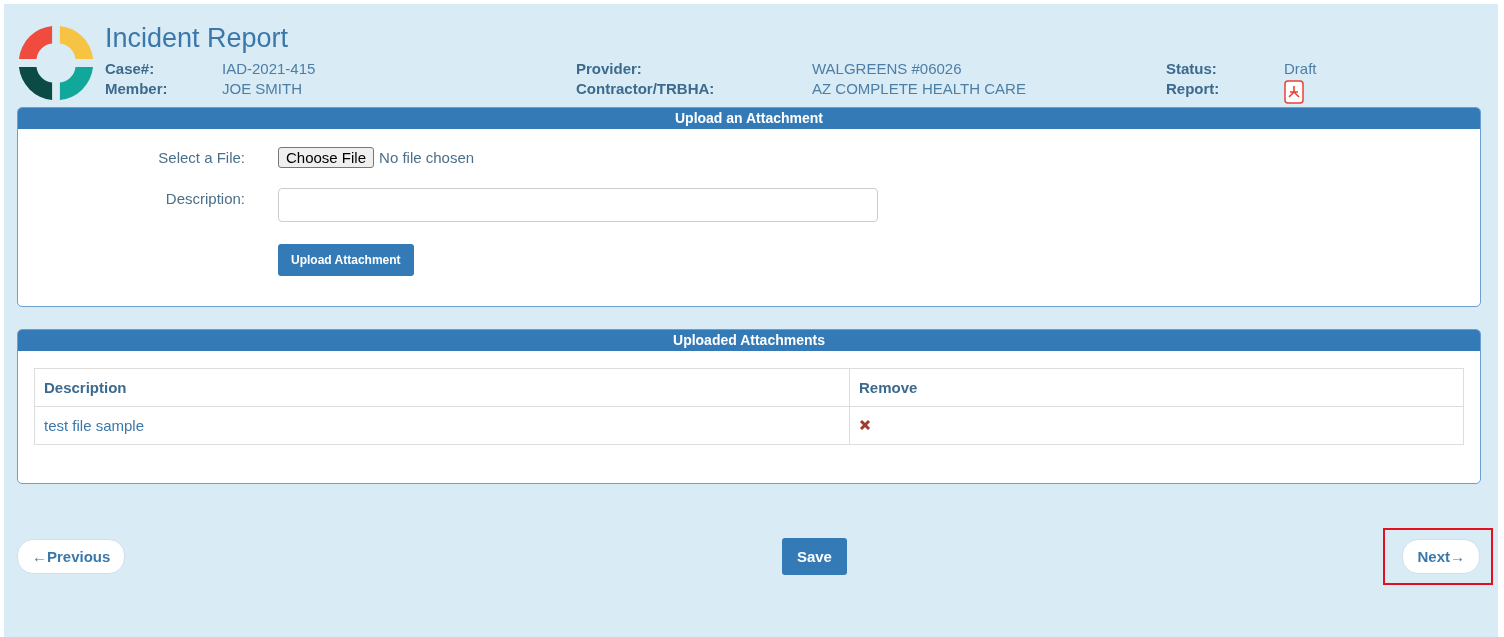 This screenshot has height=637, width=1504. Describe the element at coordinates (1156, 387) in the screenshot. I see `column-header: Remove` at that location.